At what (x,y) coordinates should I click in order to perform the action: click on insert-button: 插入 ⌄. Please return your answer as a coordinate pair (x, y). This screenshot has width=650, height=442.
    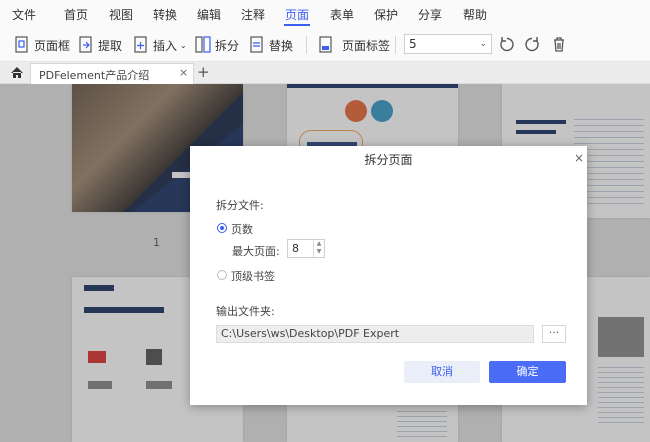
    Looking at the image, I should click on (160, 45).